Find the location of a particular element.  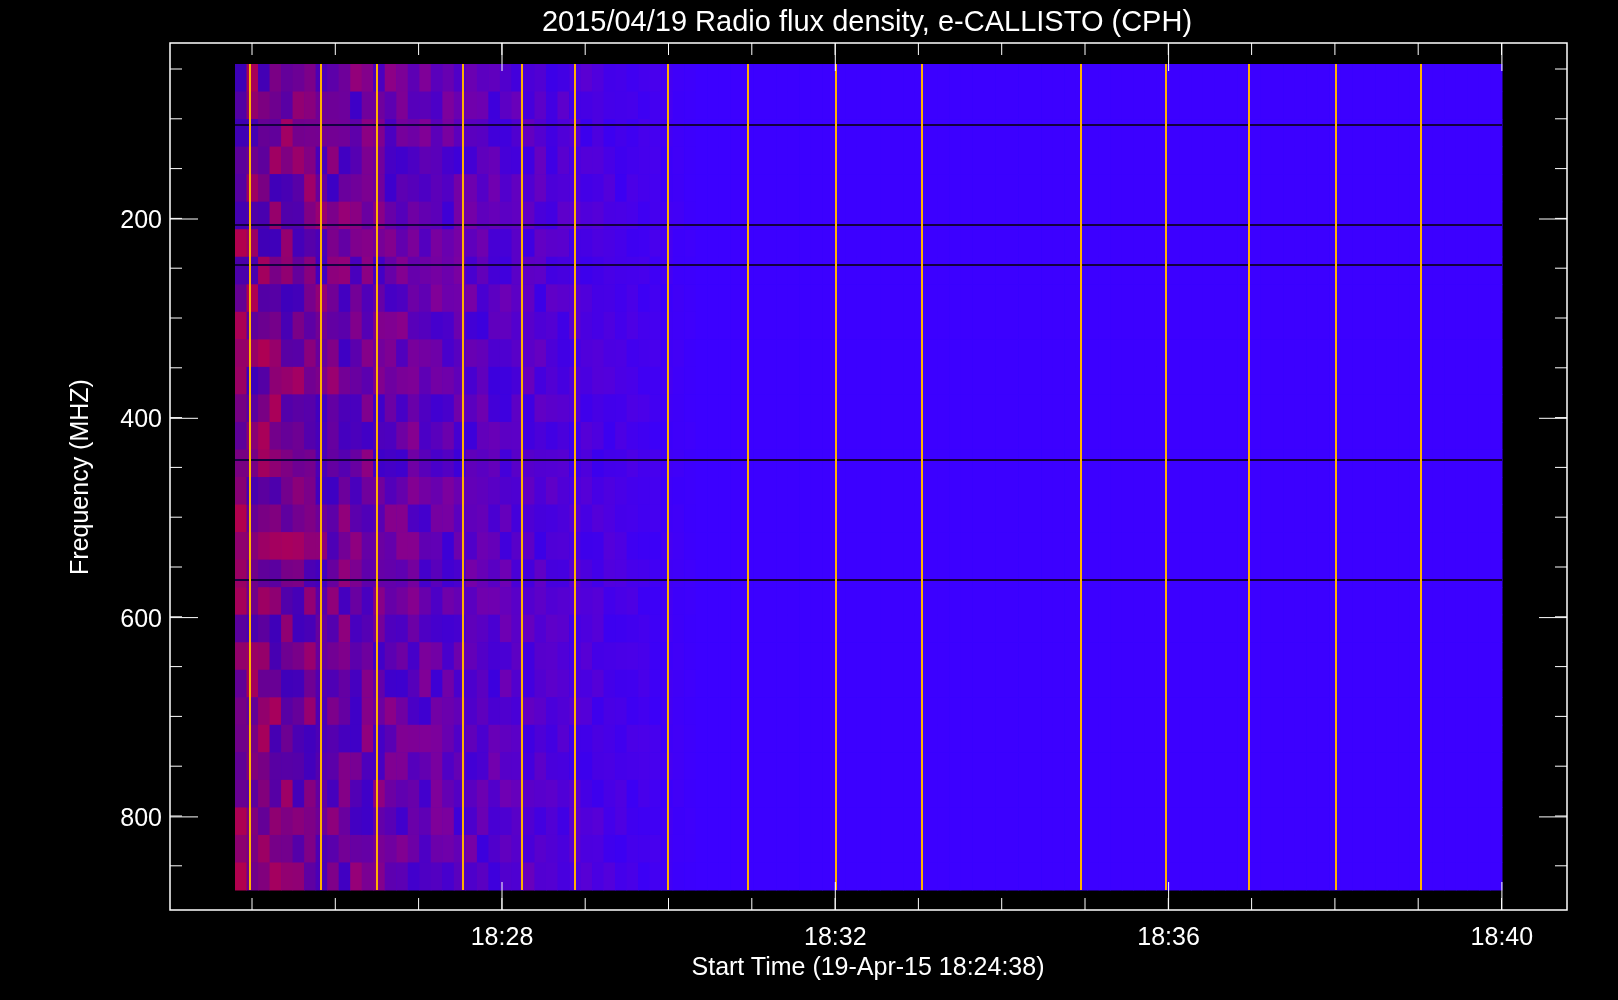

chart-title: 2015/04/19 Radio flux density, e-CALLISTO (CPH) is located at coordinates (867, 21).